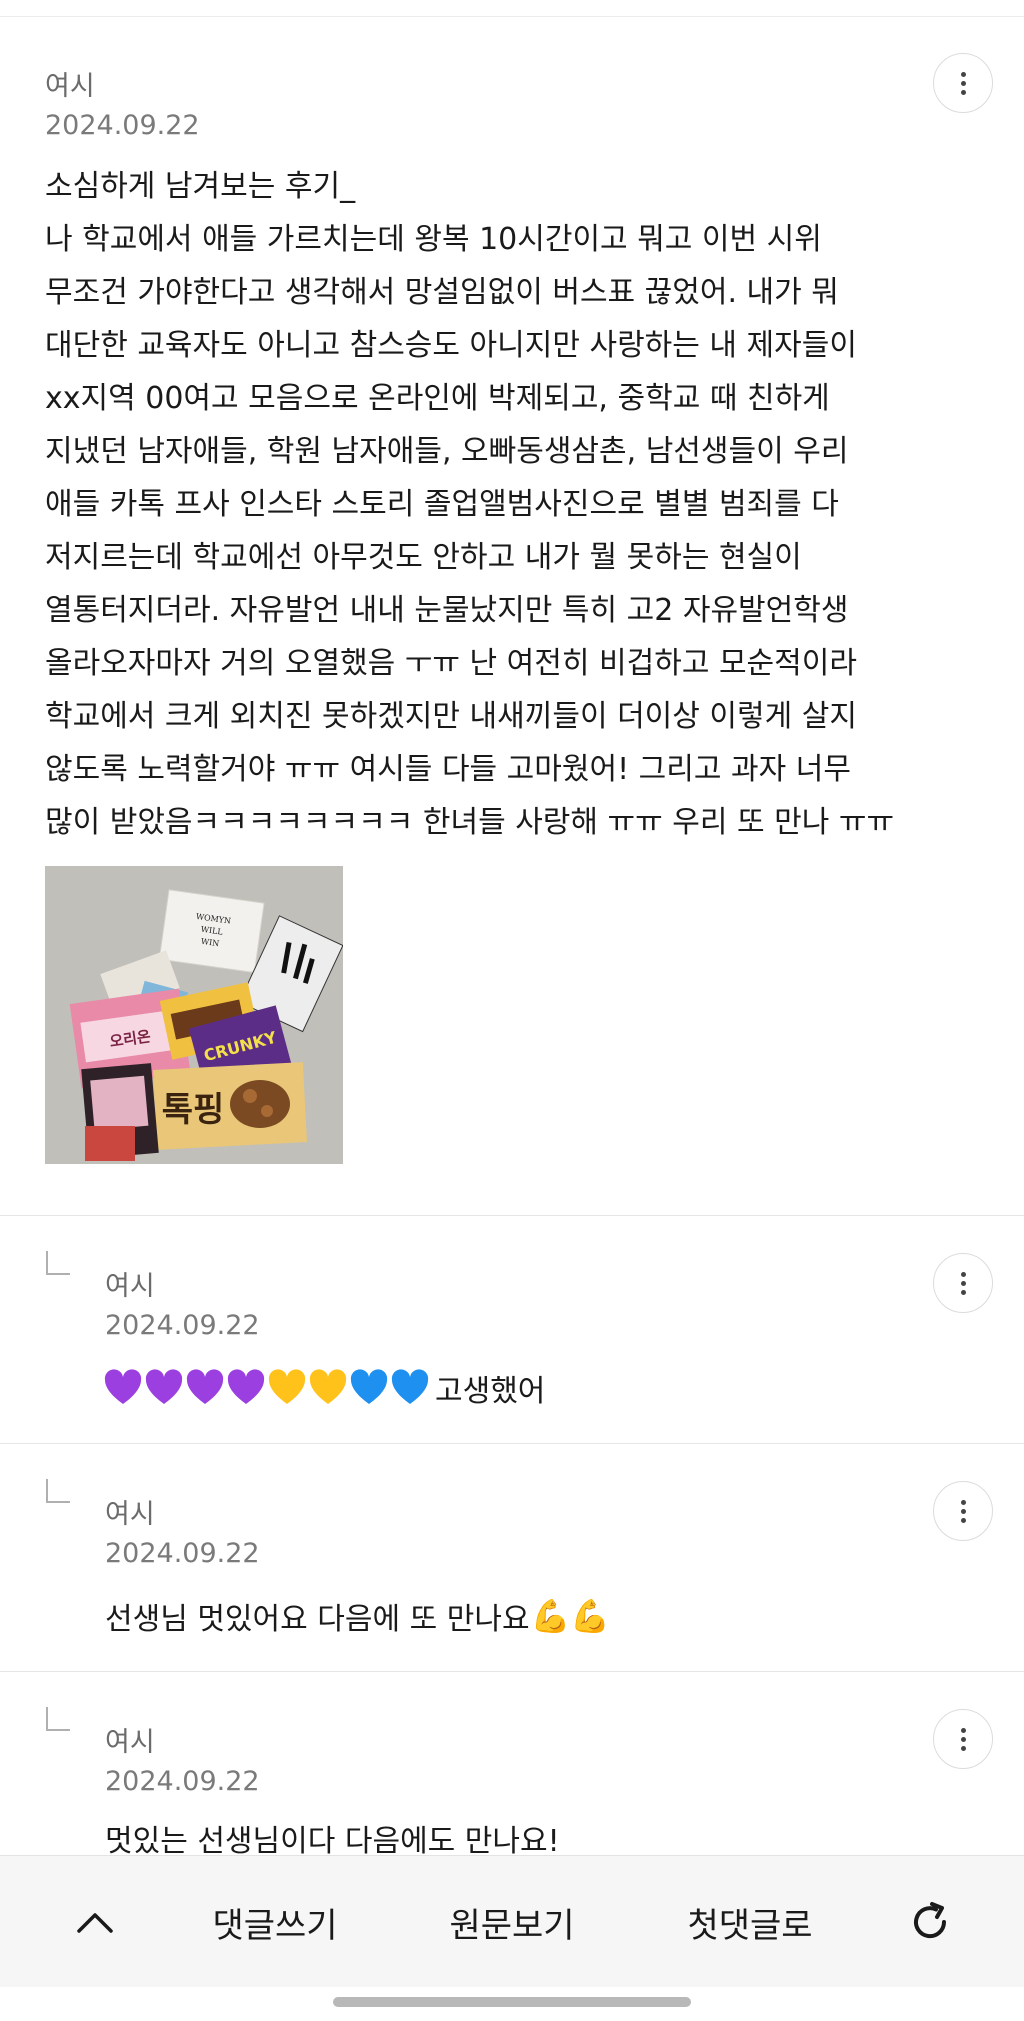  I want to click on view-original-button: 원문보기, so click(512, 1922).